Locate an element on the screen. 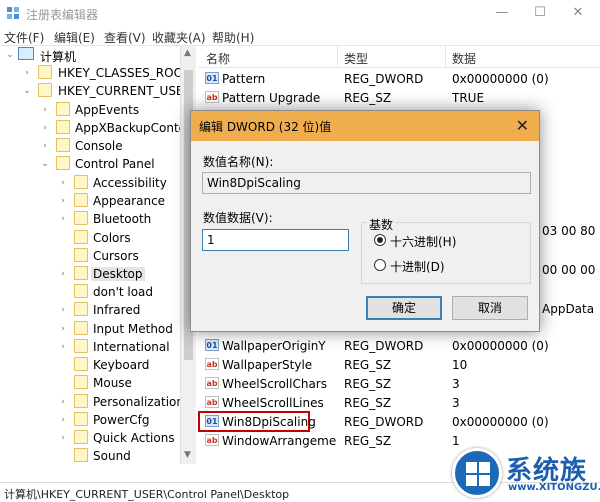  value-data: 0x00000000 (0) is located at coordinates (500, 422).